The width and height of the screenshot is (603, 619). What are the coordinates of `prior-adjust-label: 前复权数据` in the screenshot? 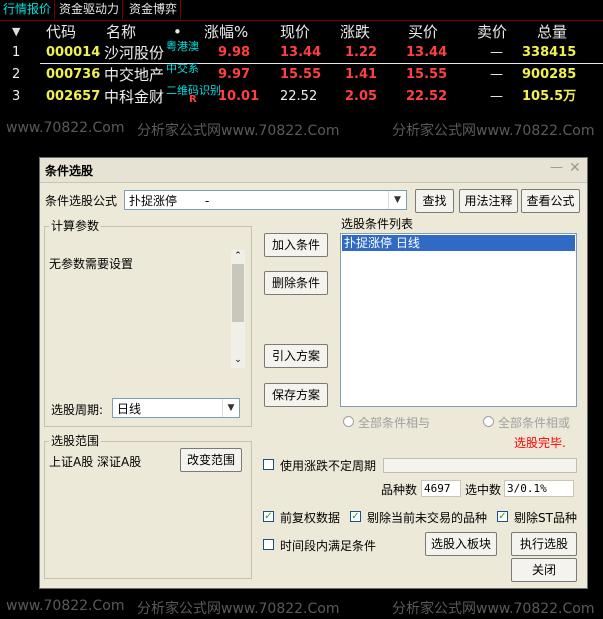 It's located at (310, 518).